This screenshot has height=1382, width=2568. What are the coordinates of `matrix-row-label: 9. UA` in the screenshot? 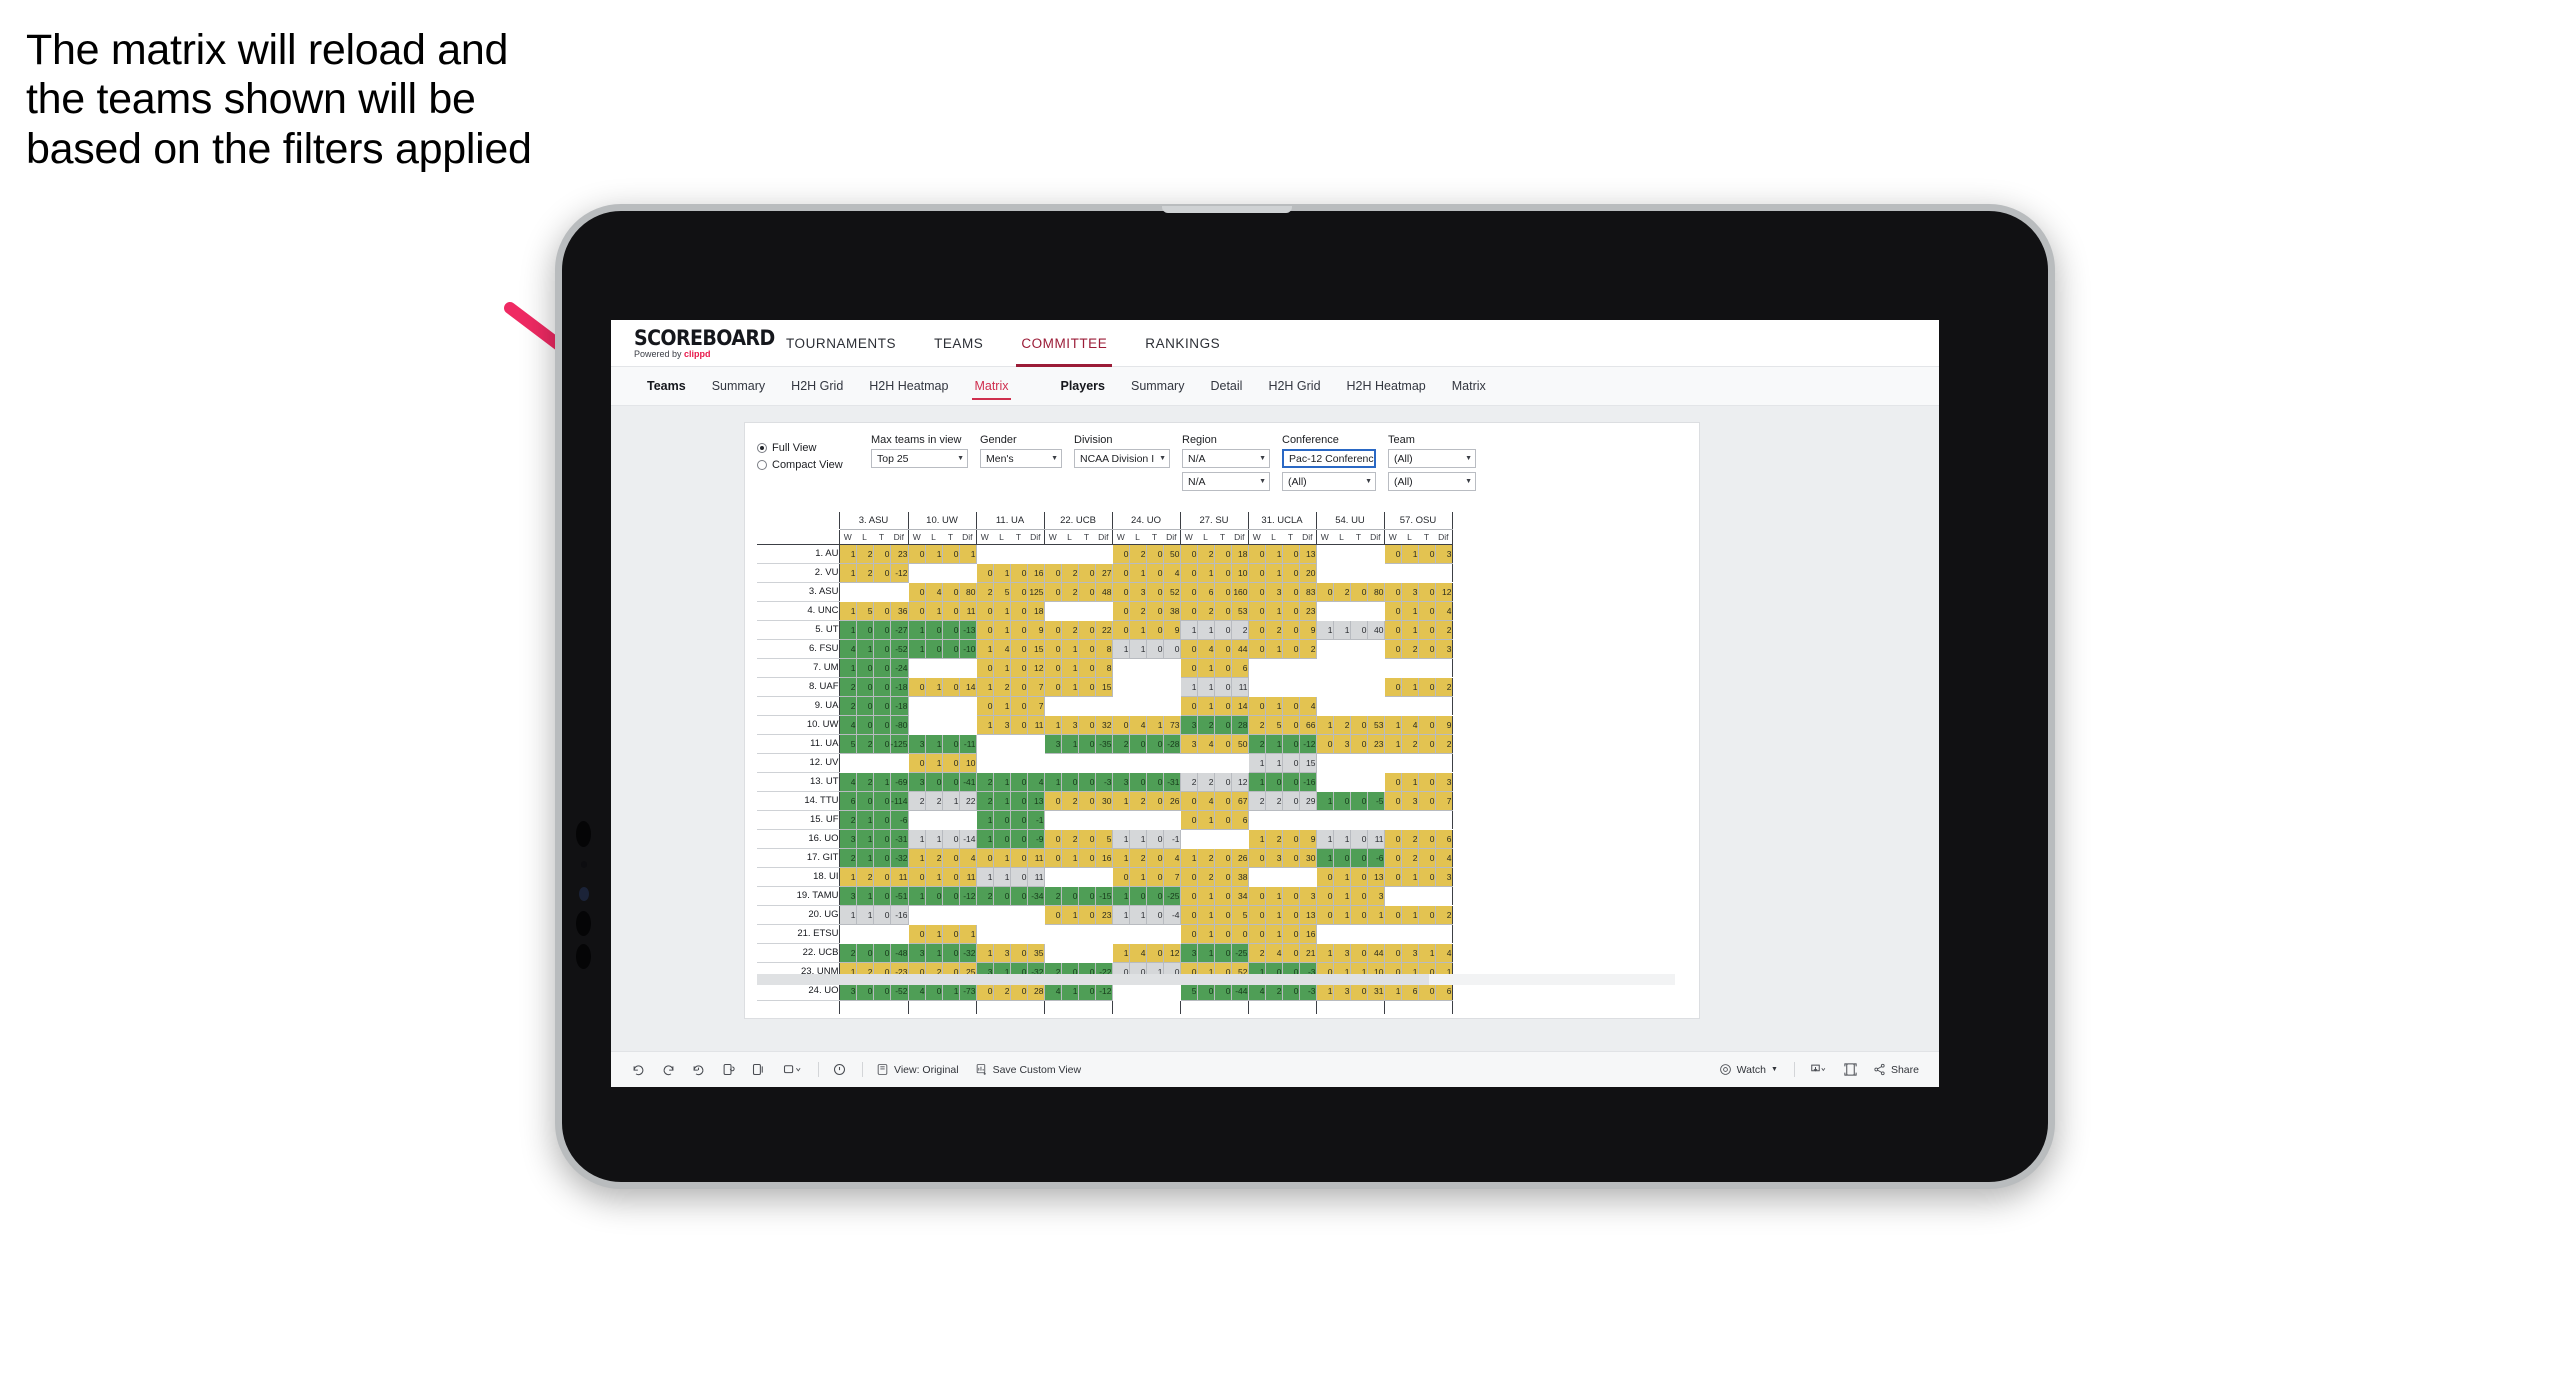 It's located at (798, 706).